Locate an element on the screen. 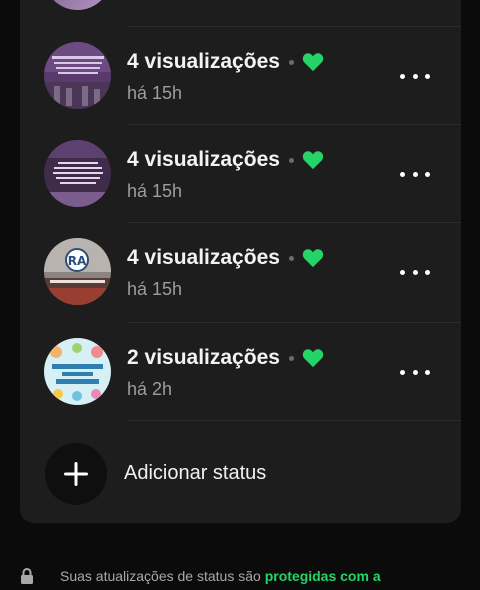 The width and height of the screenshot is (480, 590). lock-icon is located at coordinates (27, 576).